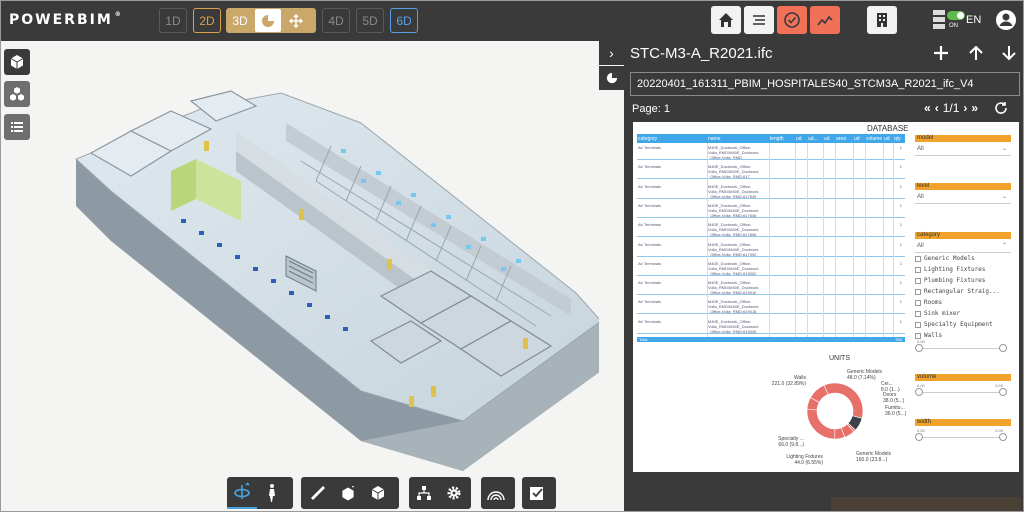 The image size is (1024, 512). Describe the element at coordinates (17, 94) in the screenshot. I see `layers-button` at that location.